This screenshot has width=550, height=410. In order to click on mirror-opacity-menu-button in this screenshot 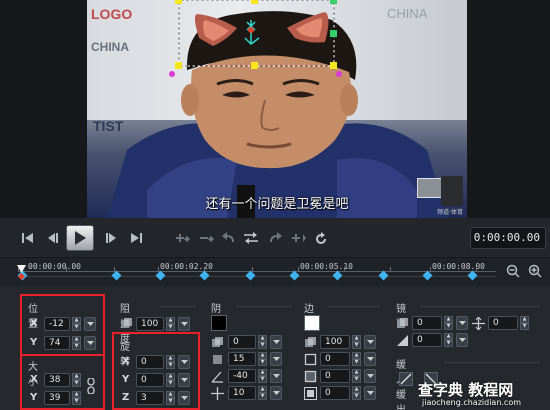, I will do `click(462, 323)`.